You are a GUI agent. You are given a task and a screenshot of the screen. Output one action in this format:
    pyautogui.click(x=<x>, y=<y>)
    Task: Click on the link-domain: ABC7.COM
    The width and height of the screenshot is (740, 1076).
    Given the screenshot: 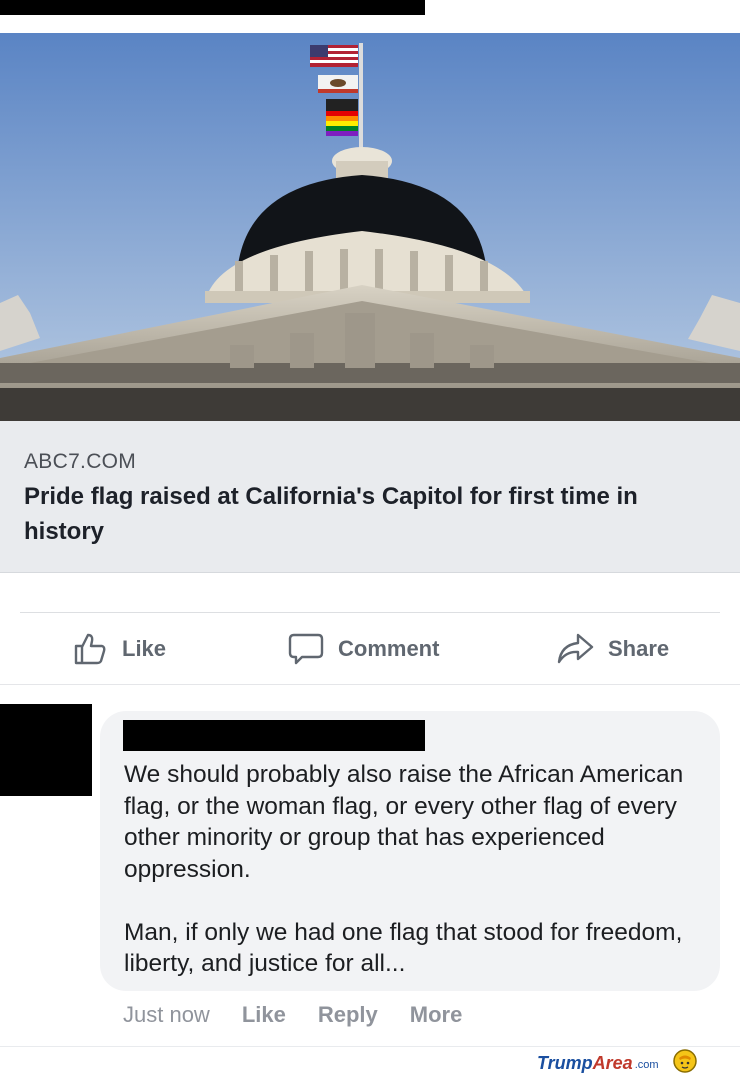 What is the action you would take?
    pyautogui.click(x=80, y=461)
    